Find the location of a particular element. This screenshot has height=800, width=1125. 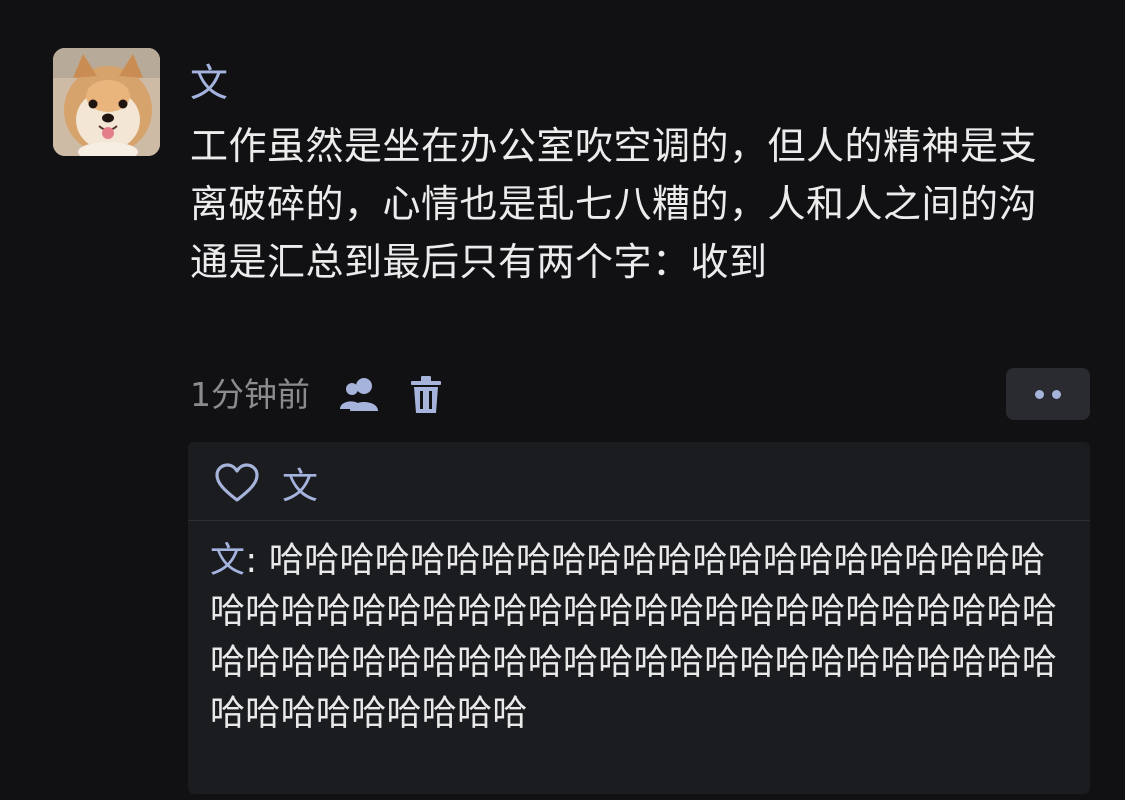

more-options-button is located at coordinates (1048, 394).